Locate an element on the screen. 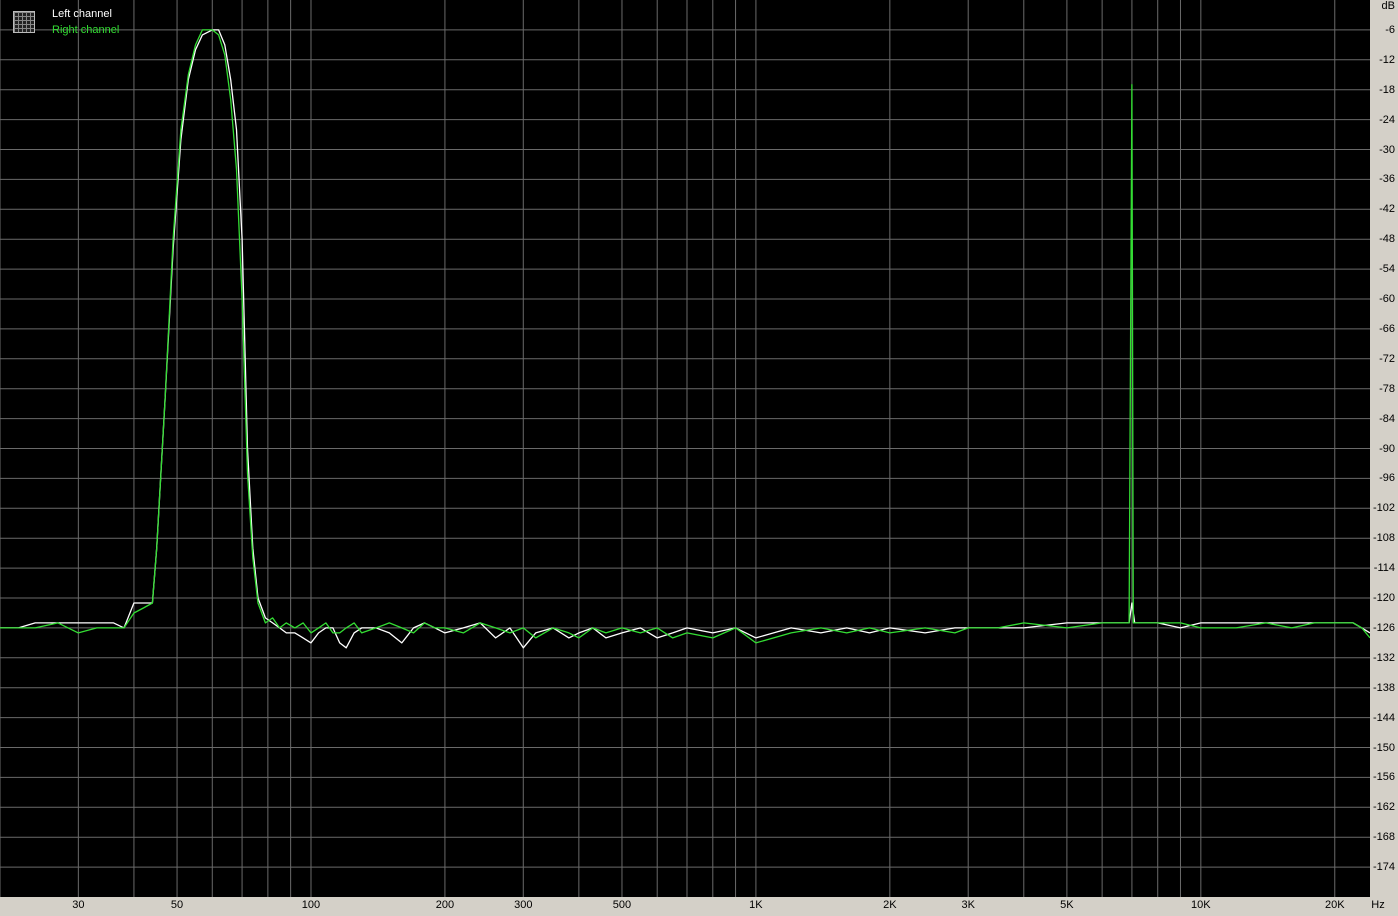 Image resolution: width=1398 pixels, height=916 pixels. y-tick-label: -78 is located at coordinates (1387, 388).